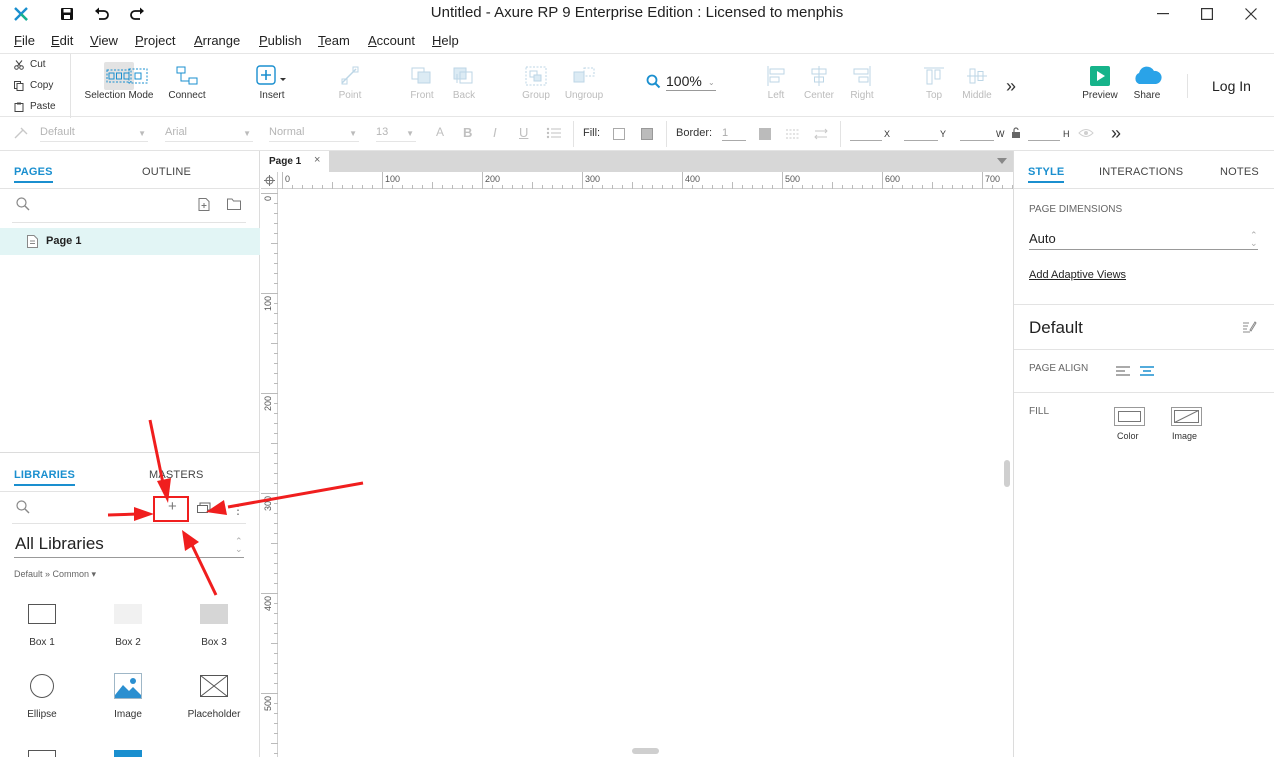 The width and height of the screenshot is (1274, 757). Describe the element at coordinates (765, 134) in the screenshot. I see `border-color-swatch` at that location.